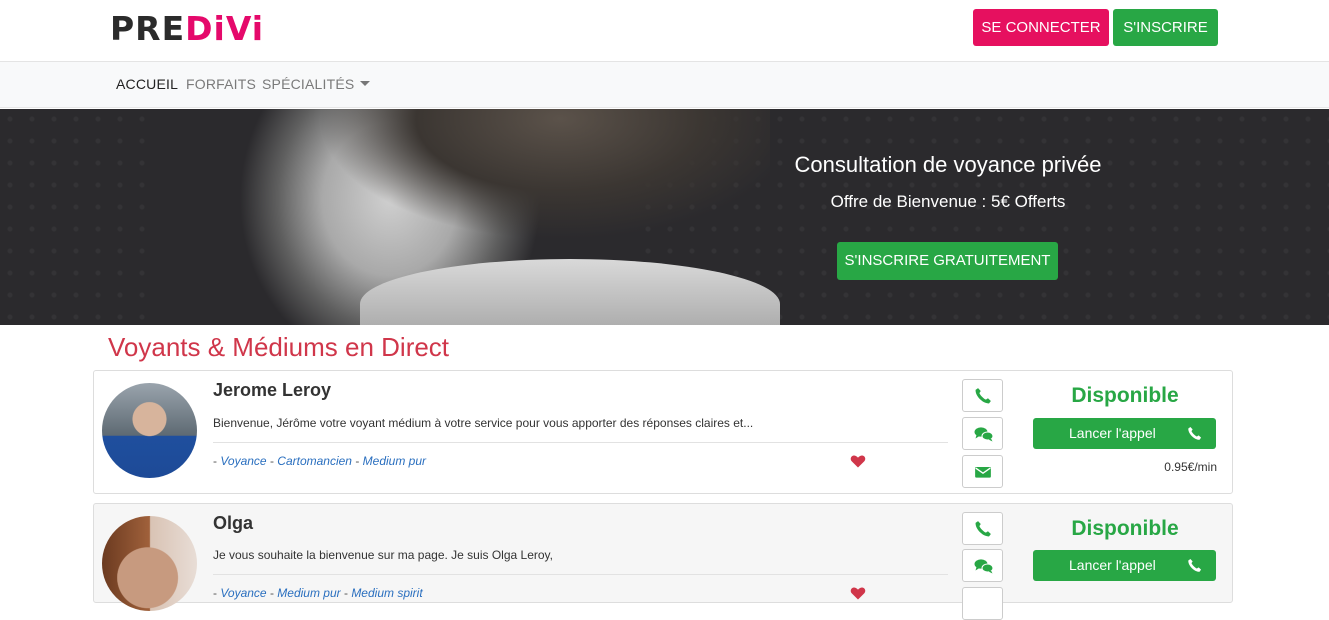 The width and height of the screenshot is (1329, 620). Describe the element at coordinates (948, 164) in the screenshot. I see `hero-title: Consultation de voyance privée` at that location.